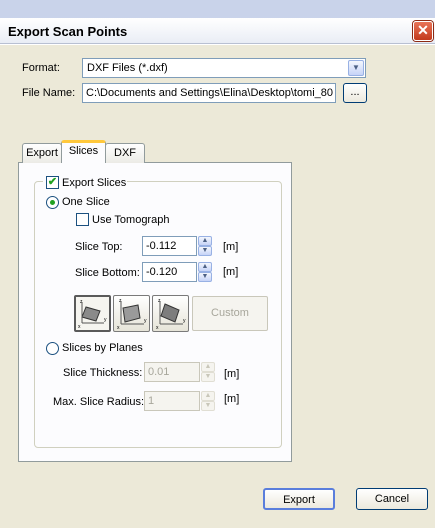 Image resolution: width=435 pixels, height=528 pixels. I want to click on radio-dot, so click(52, 202).